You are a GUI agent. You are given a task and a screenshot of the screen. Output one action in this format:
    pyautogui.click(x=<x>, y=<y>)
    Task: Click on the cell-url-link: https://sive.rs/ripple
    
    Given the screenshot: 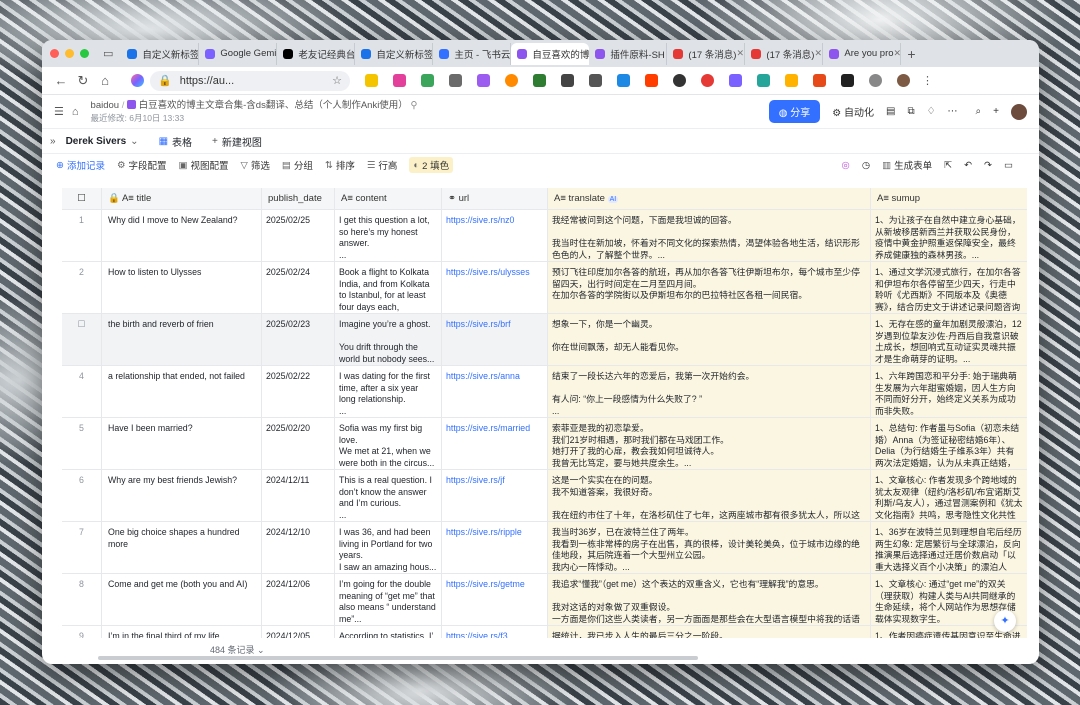 What is the action you would take?
    pyautogui.click(x=484, y=532)
    